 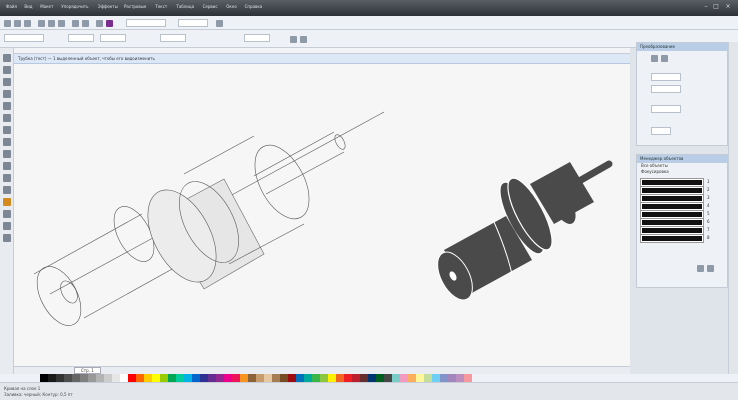 What do you see at coordinates (7, 130) in the screenshot?
I see `rectangle-tool-icon` at bounding box center [7, 130].